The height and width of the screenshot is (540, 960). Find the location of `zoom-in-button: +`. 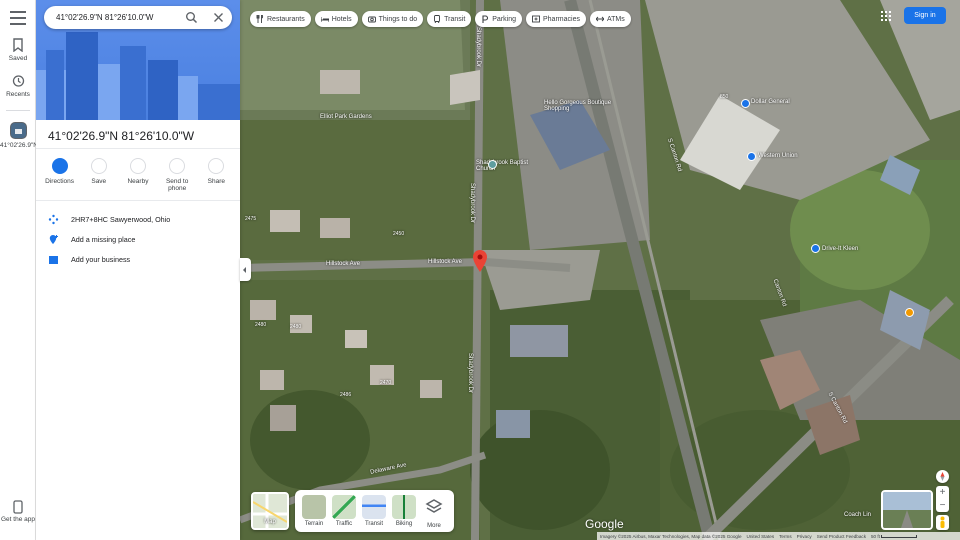

zoom-in-button: + is located at coordinates (942, 492).